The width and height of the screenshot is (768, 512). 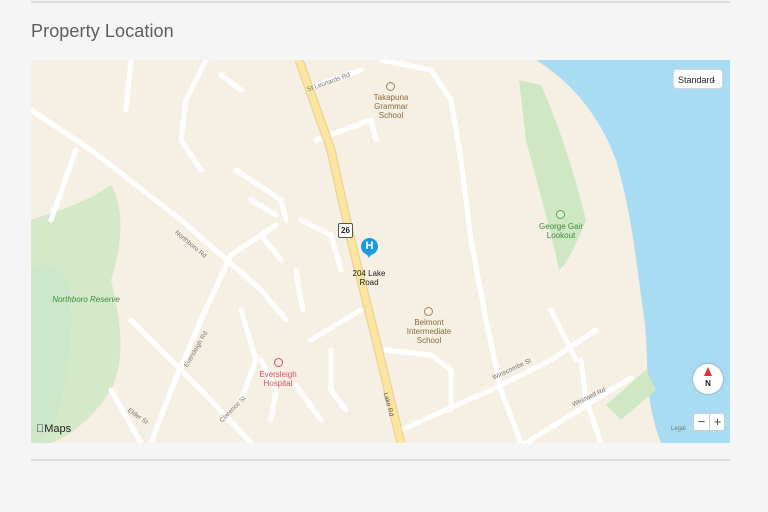 I want to click on property-marker-icon: H, so click(x=369, y=248).